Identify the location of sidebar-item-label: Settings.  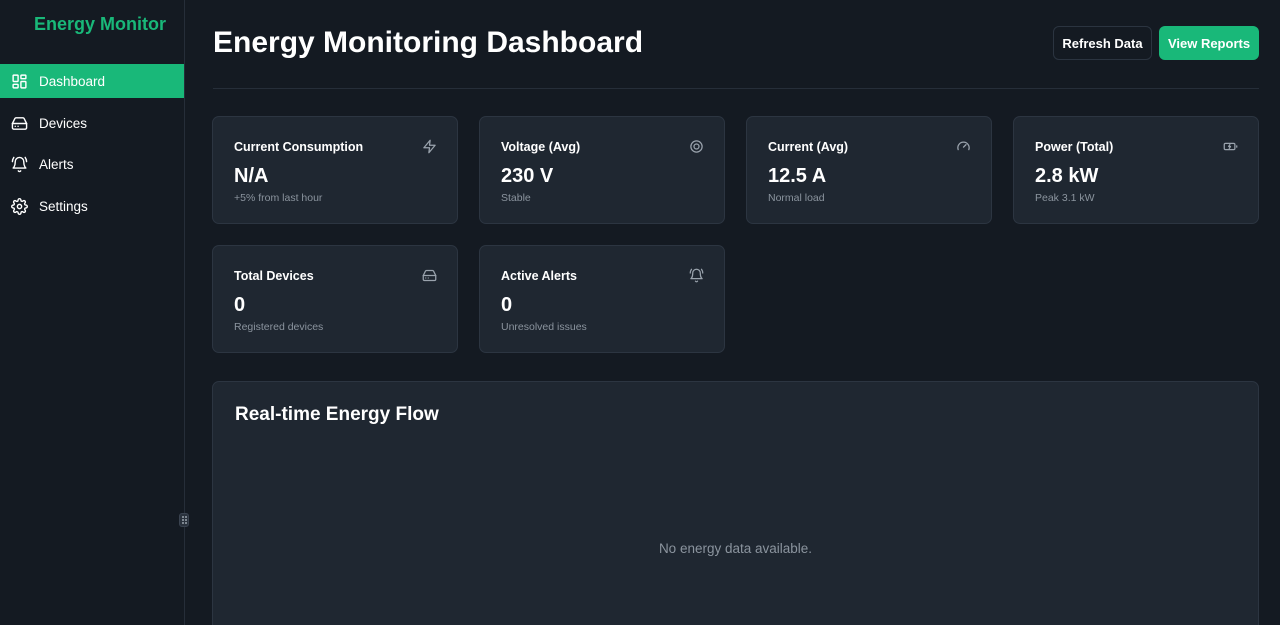
(63, 206).